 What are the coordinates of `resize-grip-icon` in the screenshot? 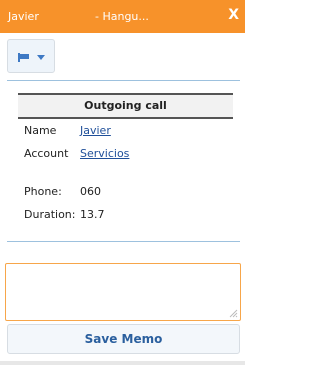 It's located at (233, 313).